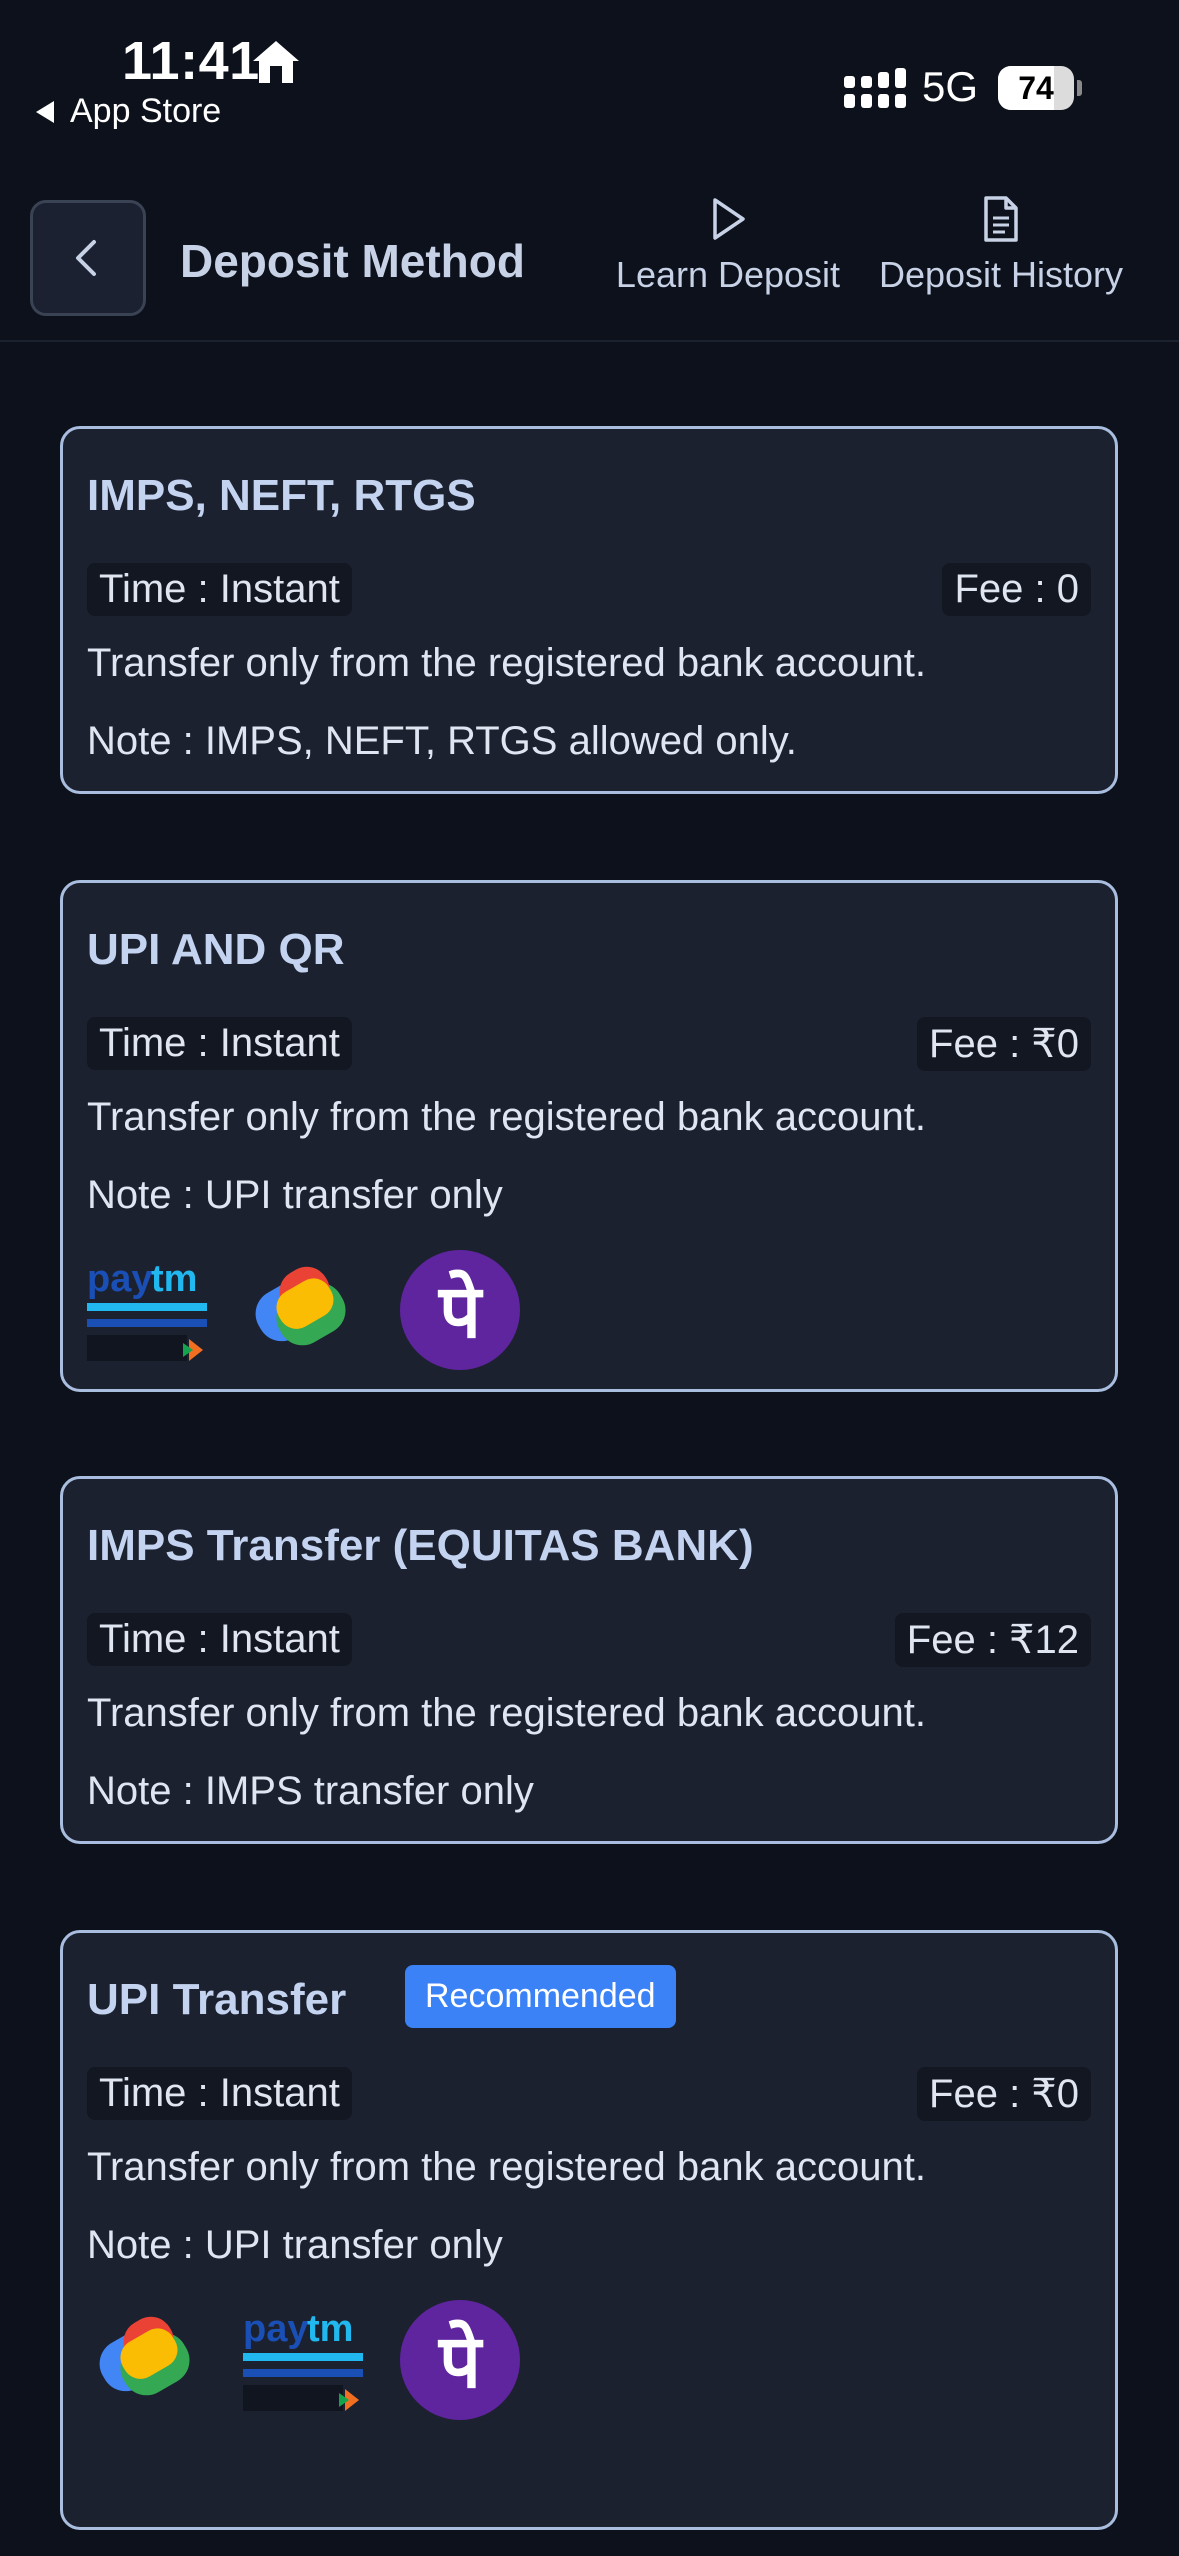 Image resolution: width=1179 pixels, height=2556 pixels. What do you see at coordinates (420, 1545) in the screenshot?
I see `method-title: IMPS Transfer (EQUITAS BANK)` at bounding box center [420, 1545].